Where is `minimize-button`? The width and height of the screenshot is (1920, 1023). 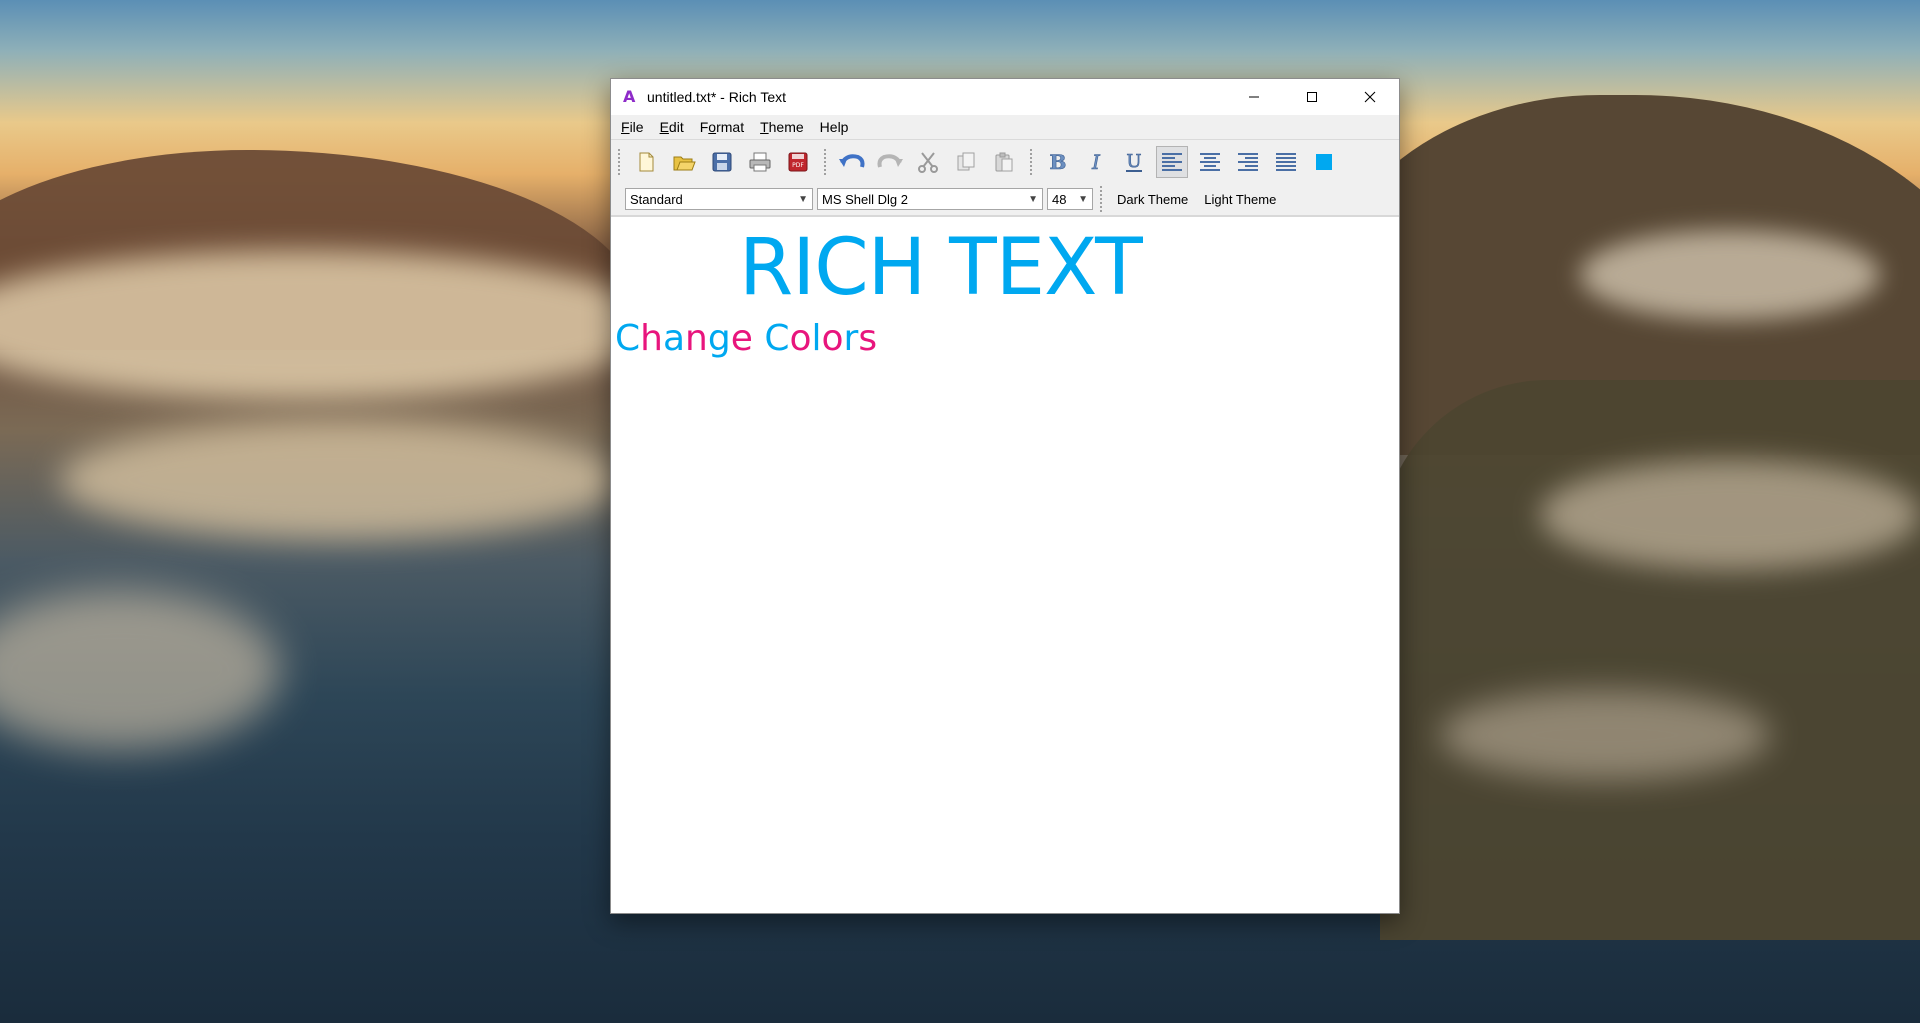
minimize-button is located at coordinates (1254, 97).